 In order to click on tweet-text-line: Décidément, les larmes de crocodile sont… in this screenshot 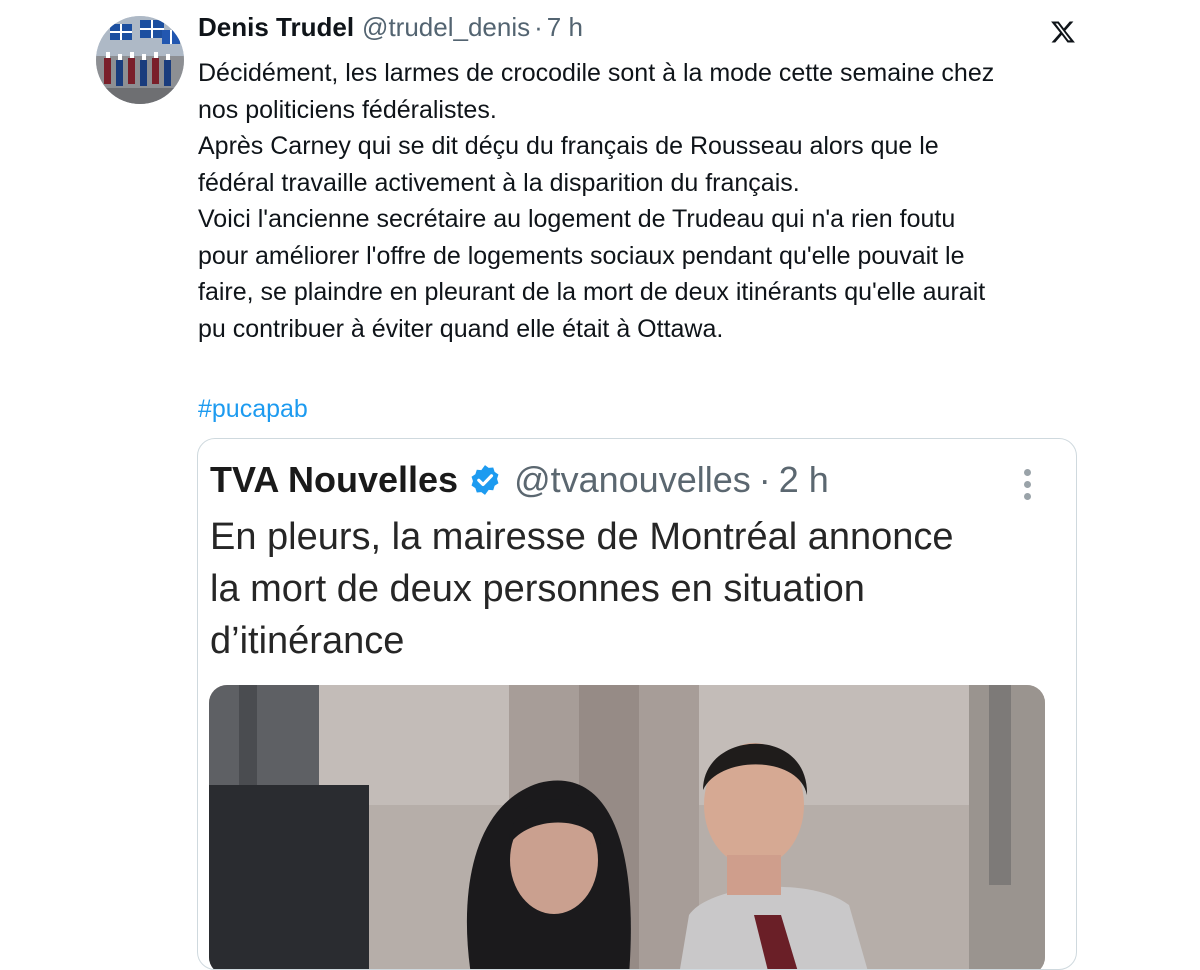, I will do `click(596, 73)`.